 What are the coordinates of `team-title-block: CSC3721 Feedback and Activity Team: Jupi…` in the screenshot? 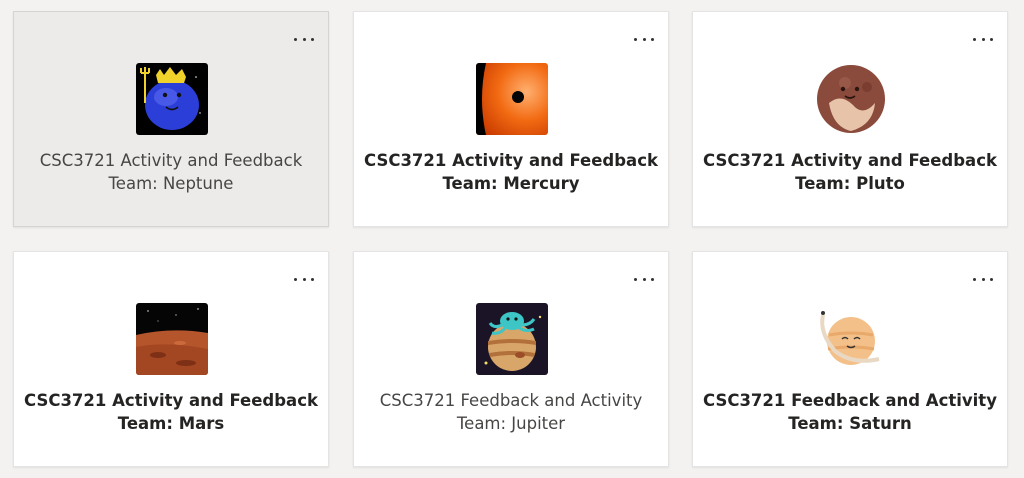 It's located at (511, 412).